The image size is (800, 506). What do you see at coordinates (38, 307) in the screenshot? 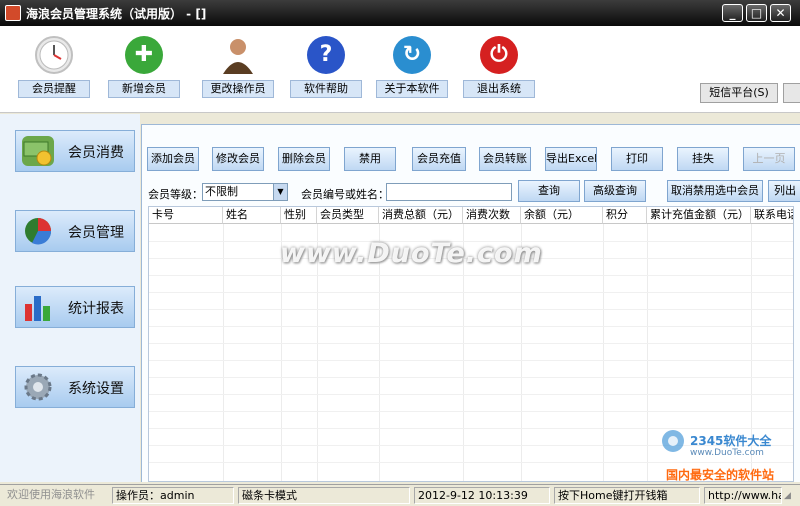
I see `bar-chart-icon` at bounding box center [38, 307].